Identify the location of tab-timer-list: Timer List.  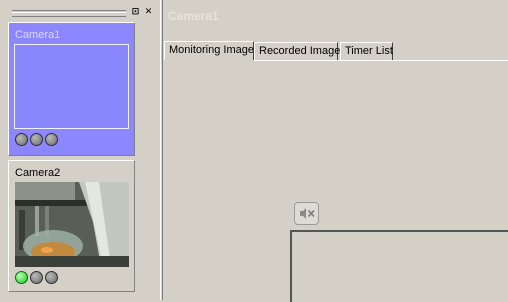
(366, 51).